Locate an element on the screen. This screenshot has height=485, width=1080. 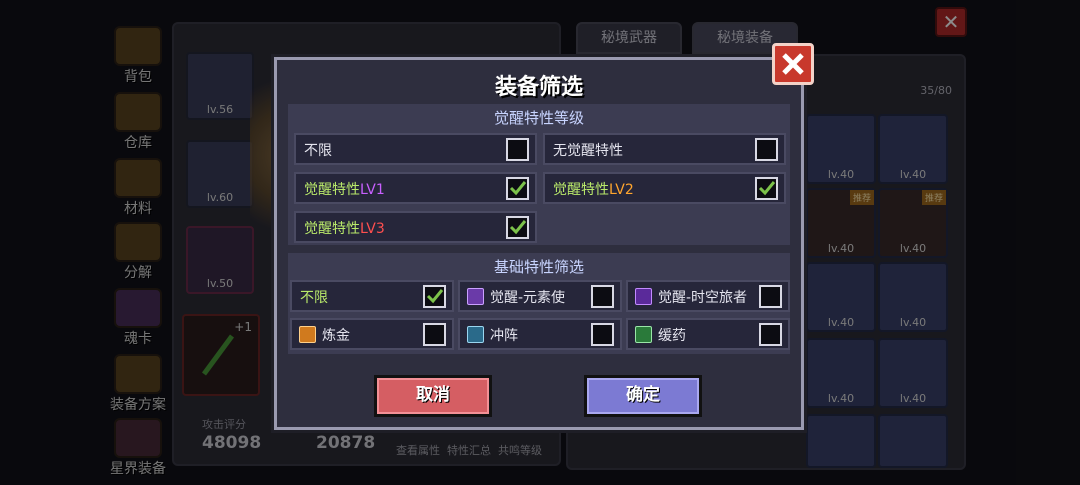
option-label: 冲阵 is located at coordinates (504, 336).